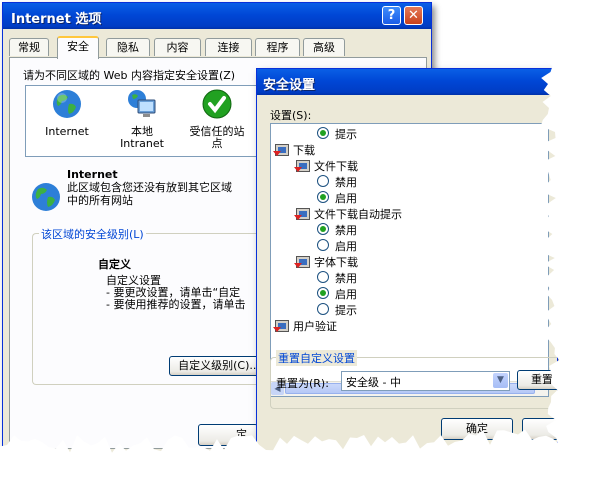 The width and height of the screenshot is (591, 481). What do you see at coordinates (277, 47) in the screenshot?
I see `tab-programs: 程序` at bounding box center [277, 47].